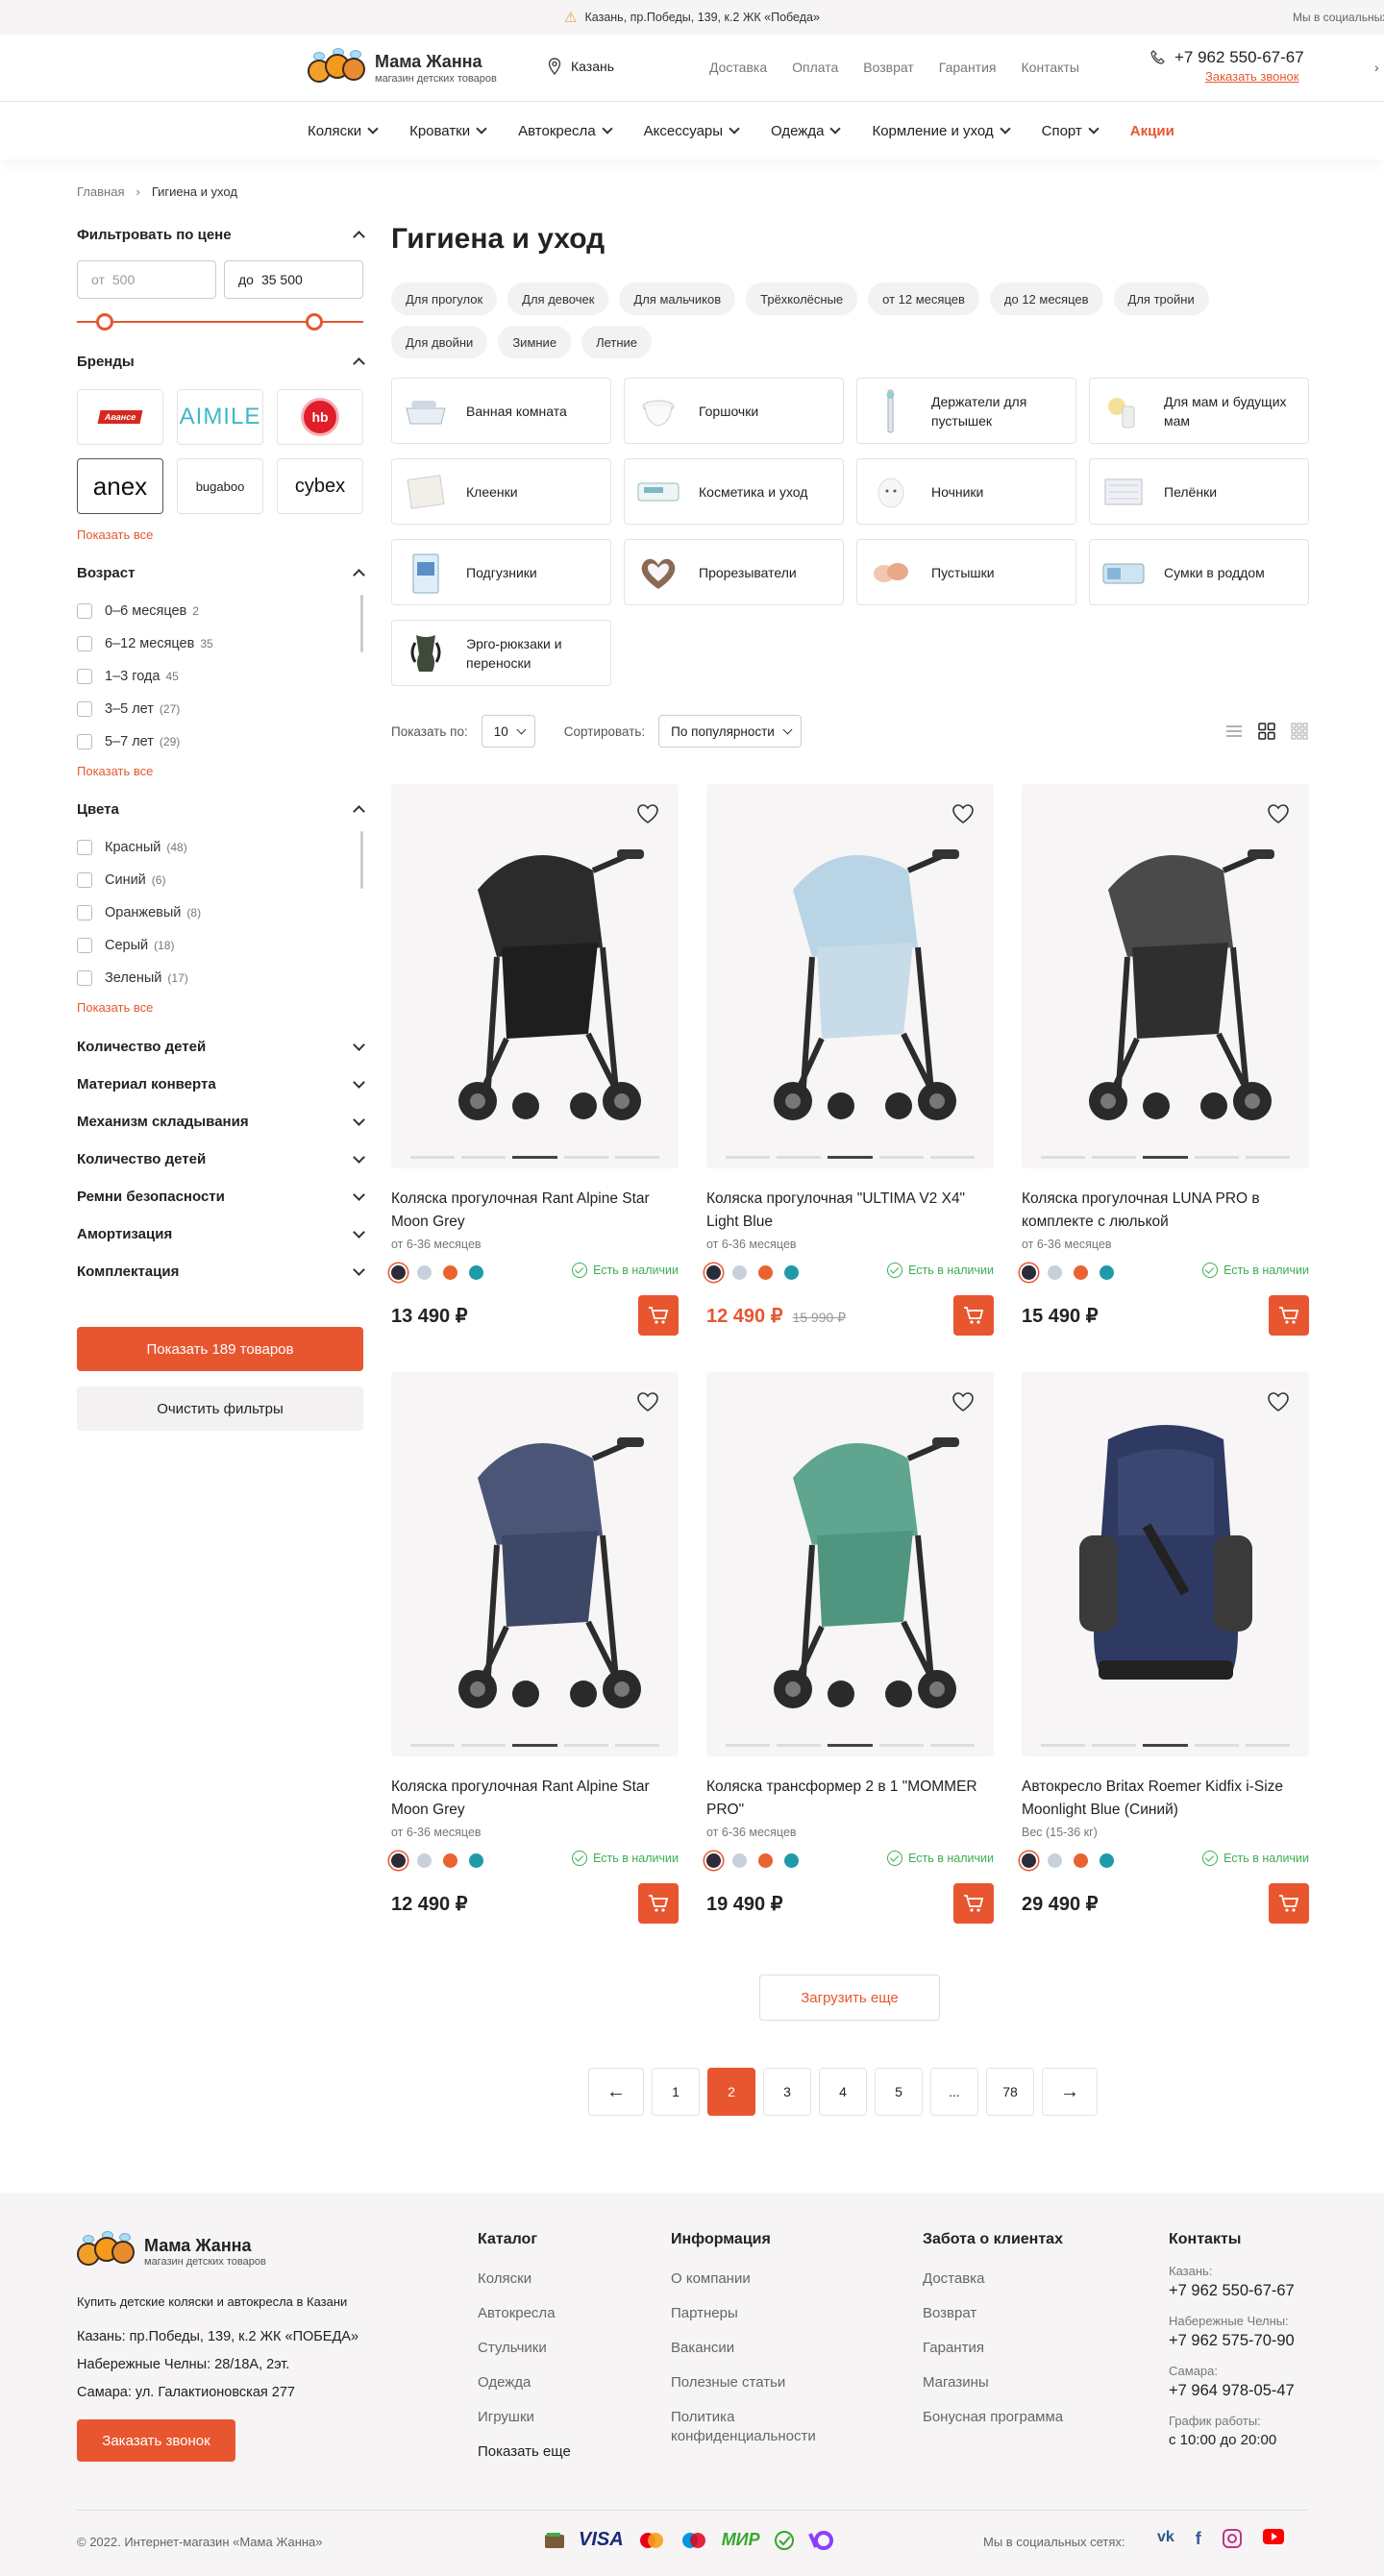 This screenshot has height=2576, width=1384. I want to click on footer-callback-button: Заказать звонок, so click(156, 2440).